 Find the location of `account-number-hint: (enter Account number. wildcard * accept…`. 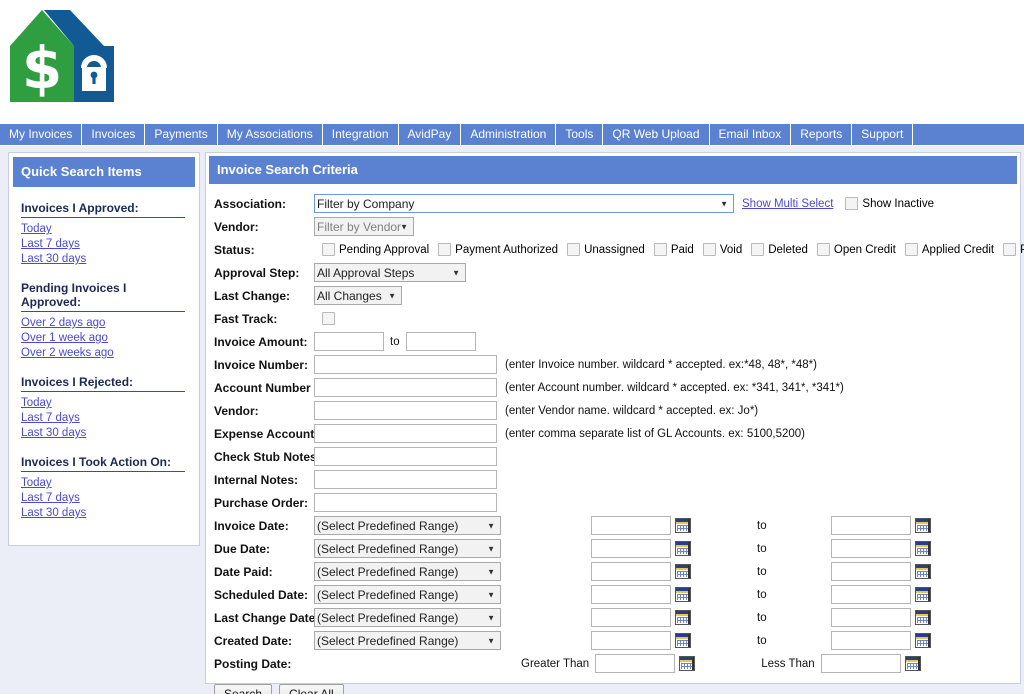

account-number-hint: (enter Account number. wildcard * accept… is located at coordinates (674, 387).